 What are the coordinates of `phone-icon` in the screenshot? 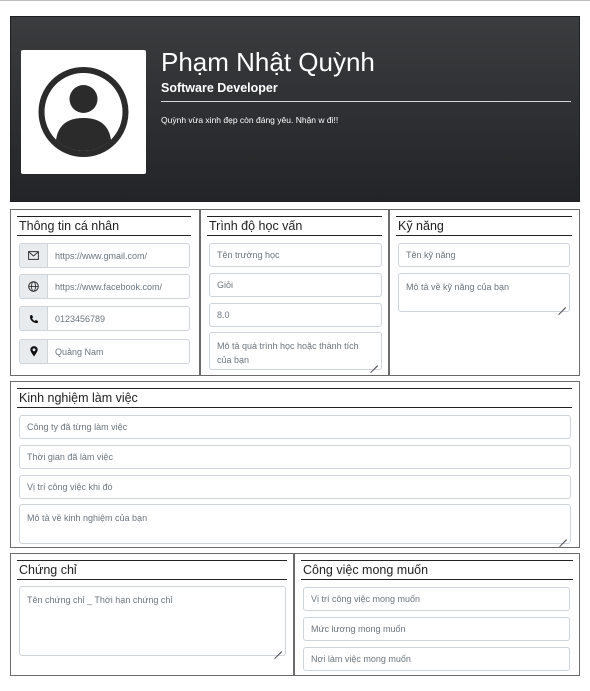 It's located at (33, 318).